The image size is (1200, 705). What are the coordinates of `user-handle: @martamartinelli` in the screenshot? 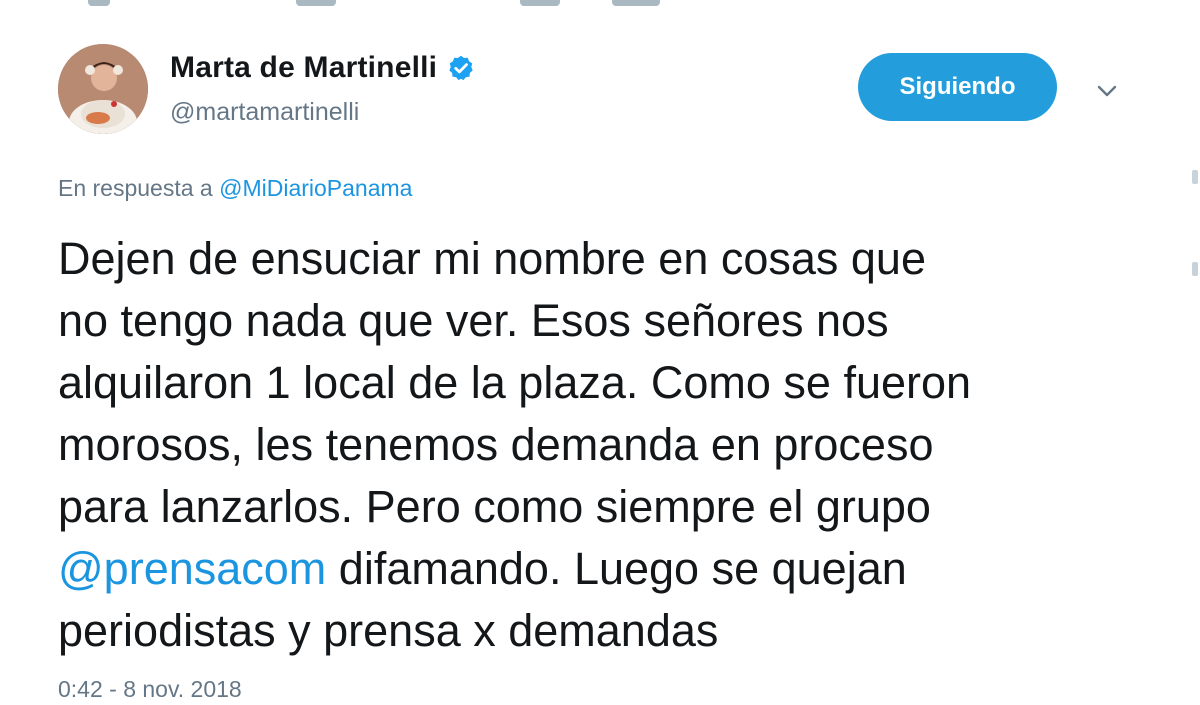 It's located at (264, 112).